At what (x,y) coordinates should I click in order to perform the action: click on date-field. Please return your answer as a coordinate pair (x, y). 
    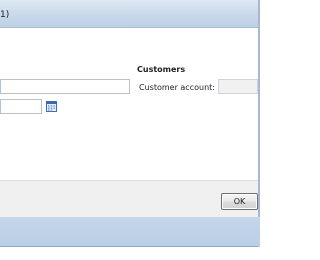
    Looking at the image, I should click on (21, 106).